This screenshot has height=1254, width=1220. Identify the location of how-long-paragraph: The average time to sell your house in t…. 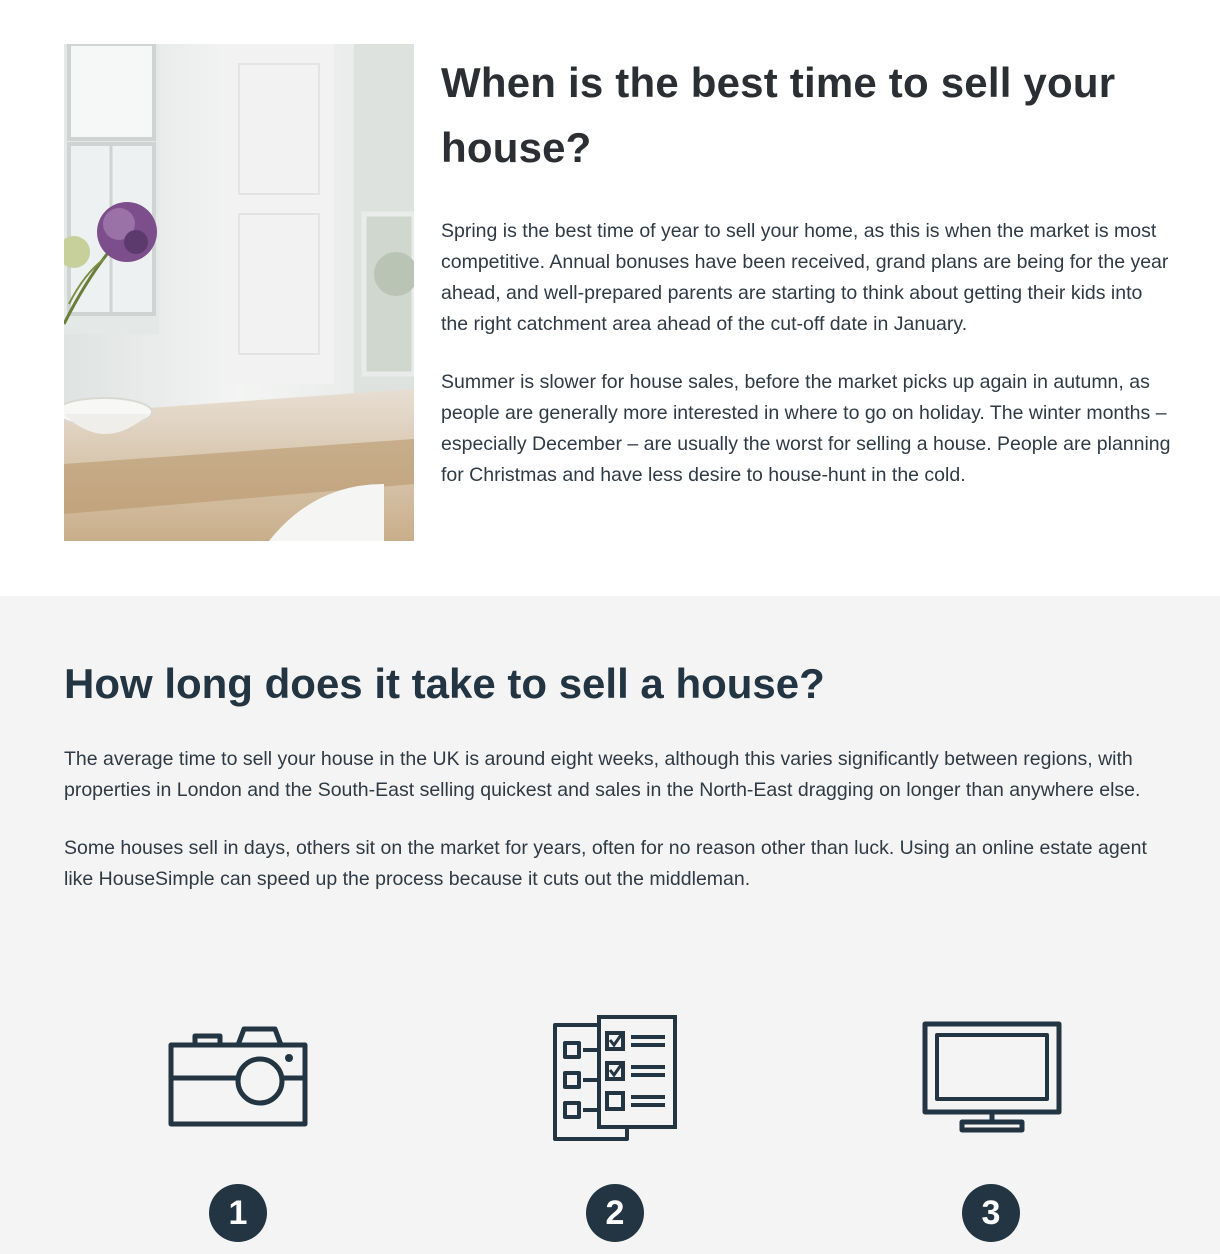
(602, 774).